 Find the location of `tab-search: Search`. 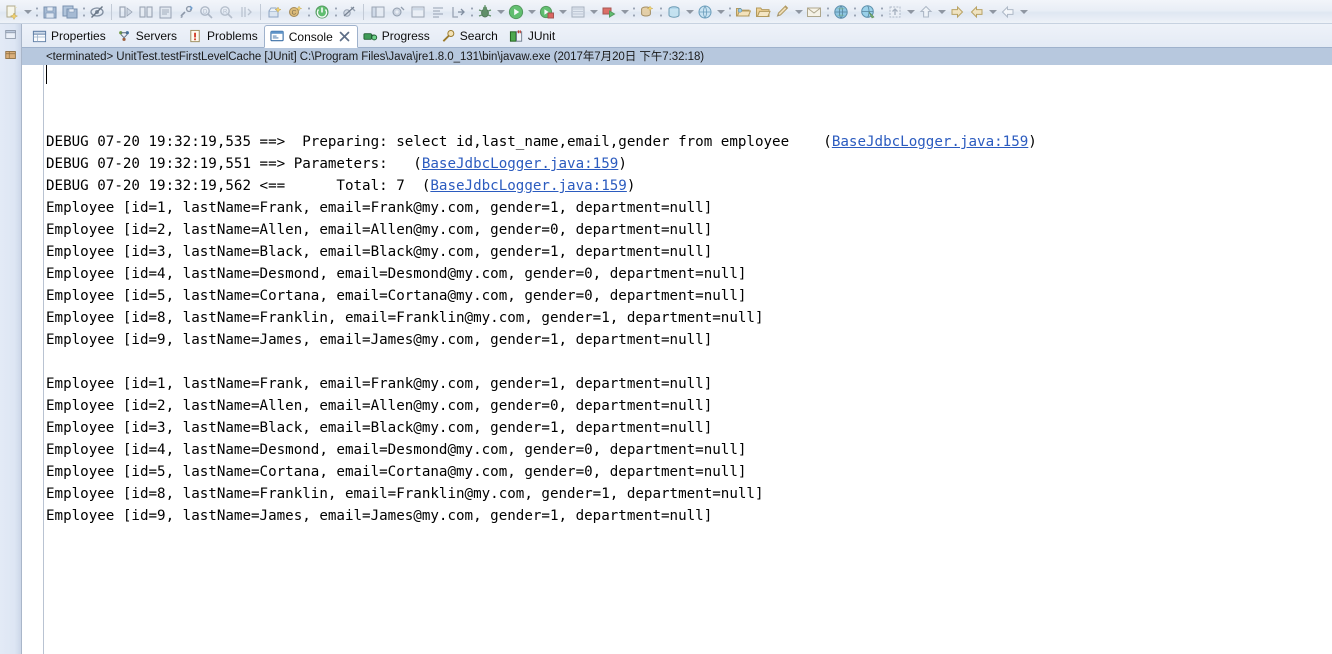

tab-search: Search is located at coordinates (470, 36).